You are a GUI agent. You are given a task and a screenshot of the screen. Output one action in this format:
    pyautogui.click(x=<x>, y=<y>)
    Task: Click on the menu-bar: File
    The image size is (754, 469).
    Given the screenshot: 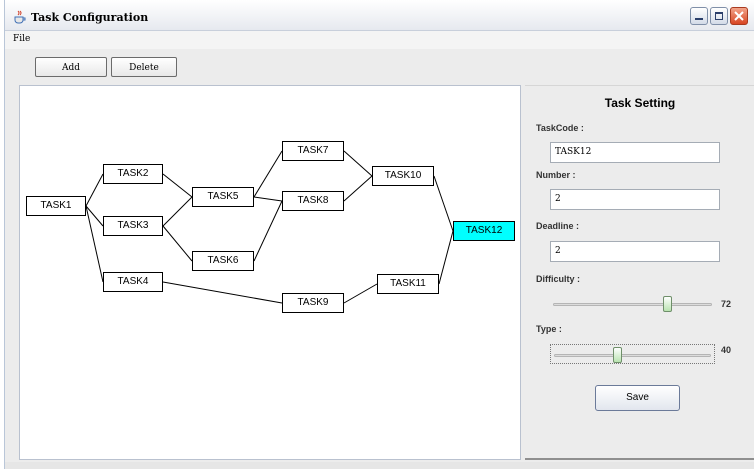 What is the action you would take?
    pyautogui.click(x=379, y=40)
    